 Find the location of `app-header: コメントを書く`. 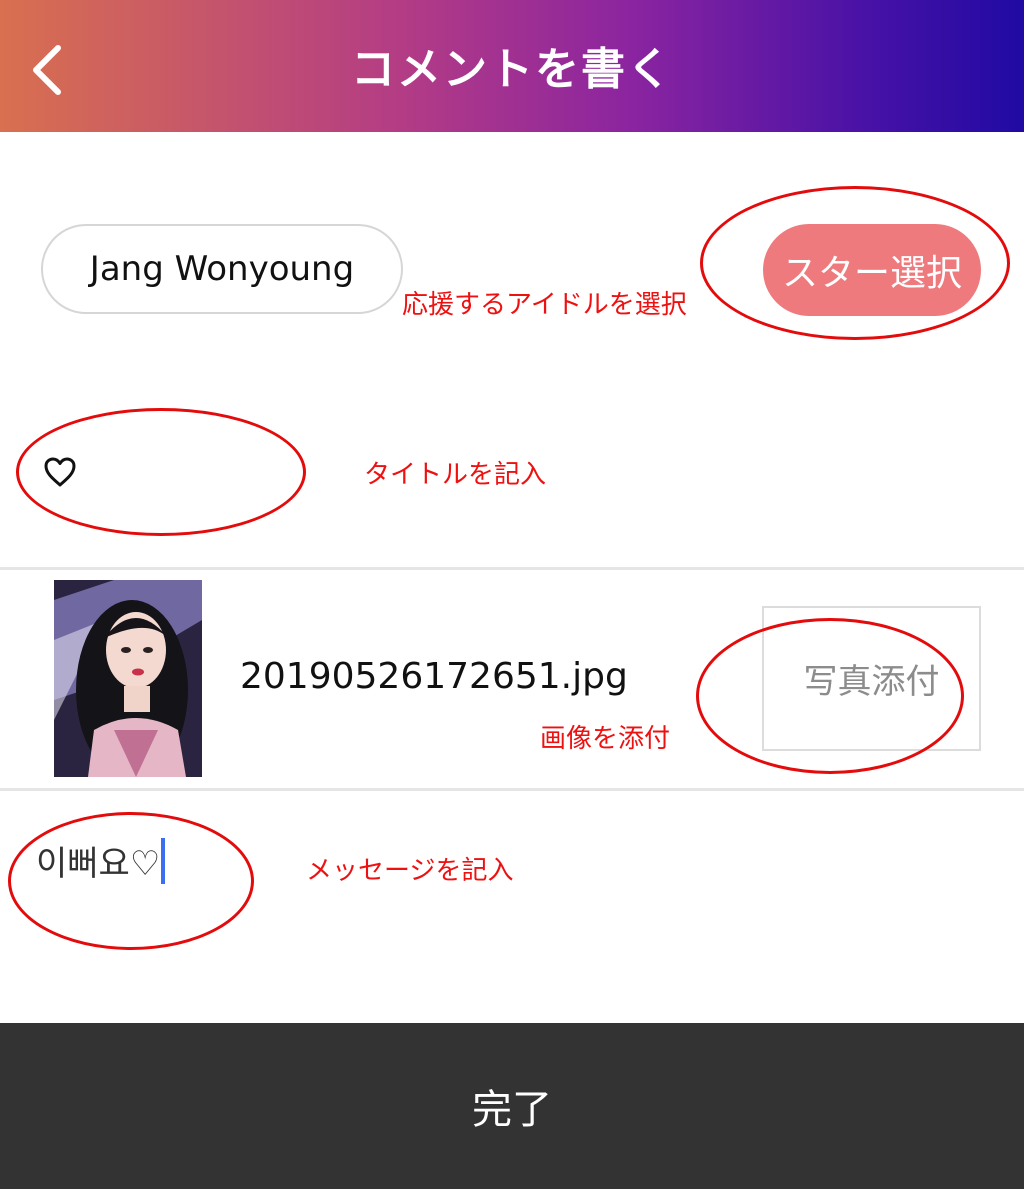

app-header: コメントを書く is located at coordinates (512, 66).